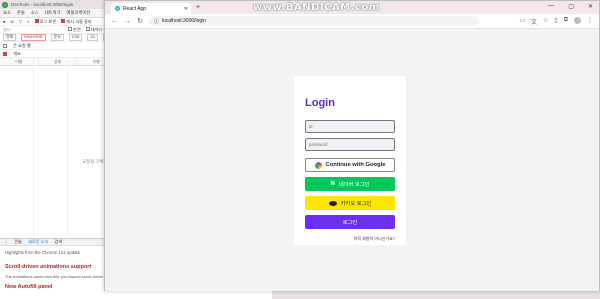  Describe the element at coordinates (42, 252) in the screenshot. I see `update-highlights-text: Highlights from the Chrome 124 update` at that location.